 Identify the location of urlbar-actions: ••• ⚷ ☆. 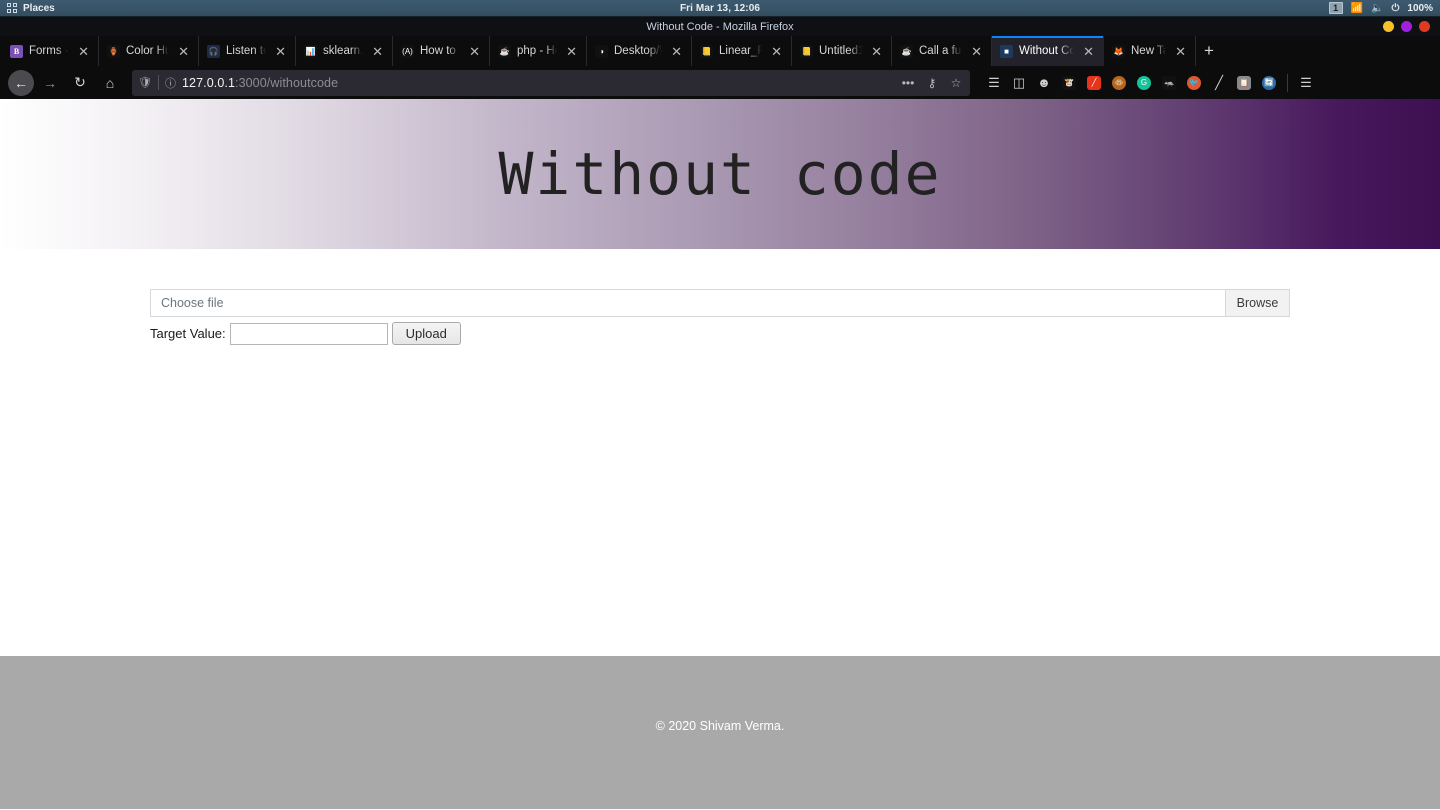
(932, 83).